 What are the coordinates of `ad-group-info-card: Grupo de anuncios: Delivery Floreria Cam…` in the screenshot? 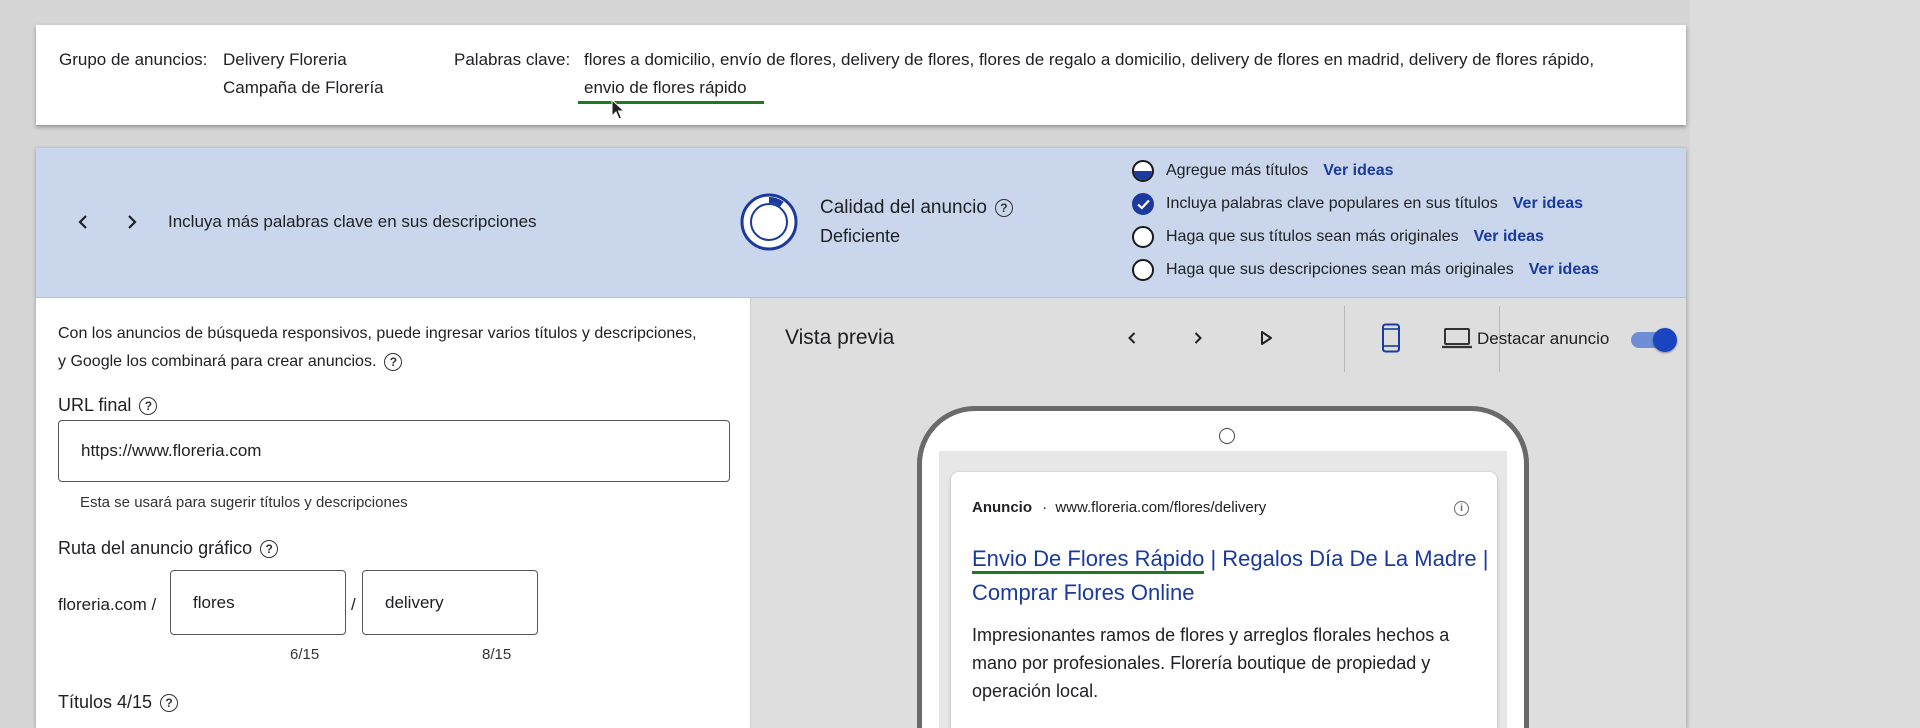 It's located at (861, 75).